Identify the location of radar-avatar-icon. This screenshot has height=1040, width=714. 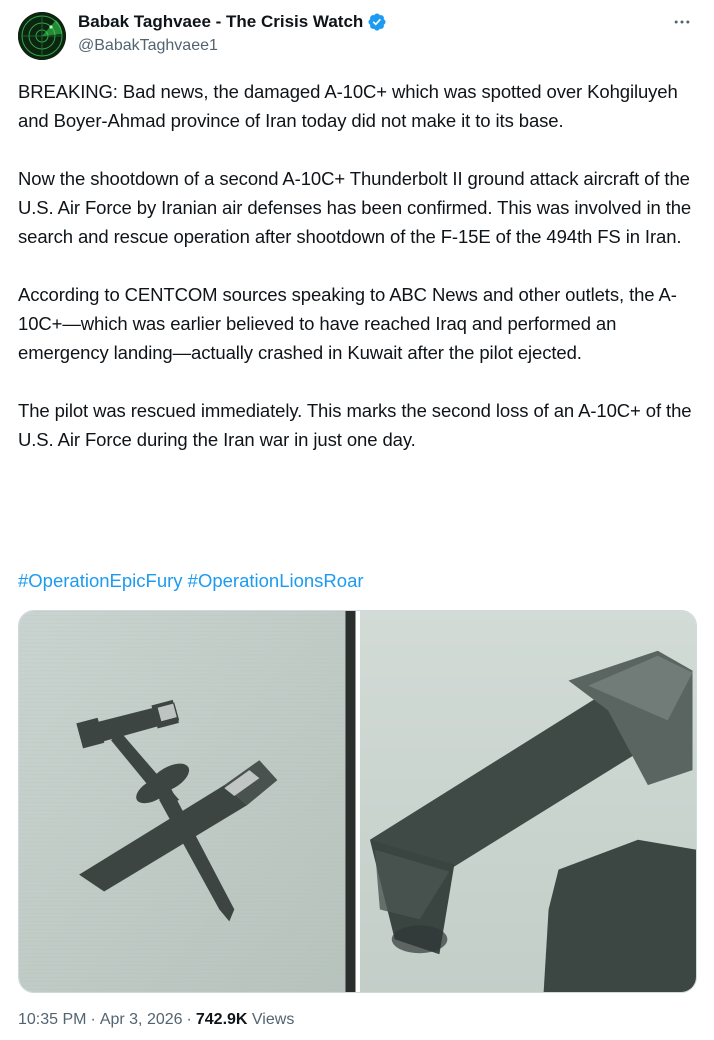
(42, 36).